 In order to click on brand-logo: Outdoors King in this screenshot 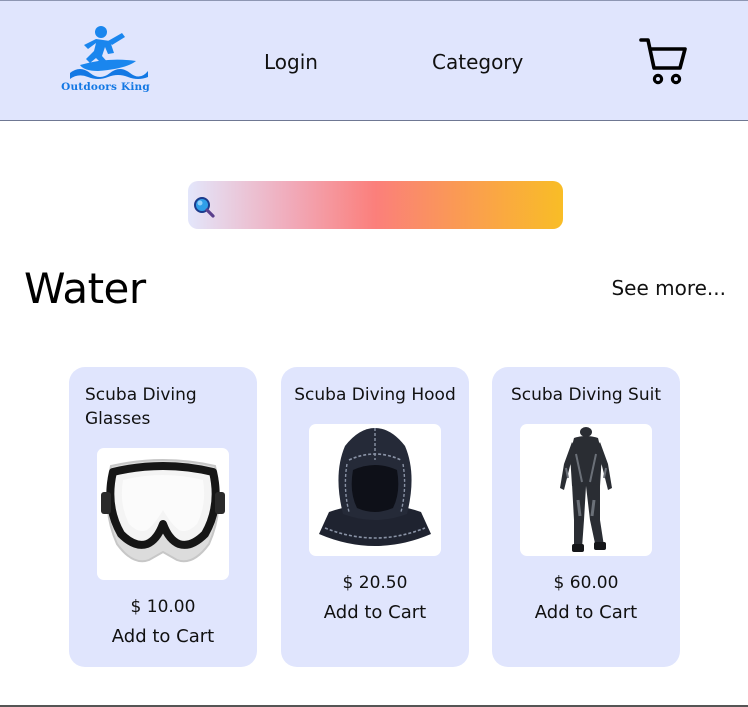, I will do `click(105, 61)`.